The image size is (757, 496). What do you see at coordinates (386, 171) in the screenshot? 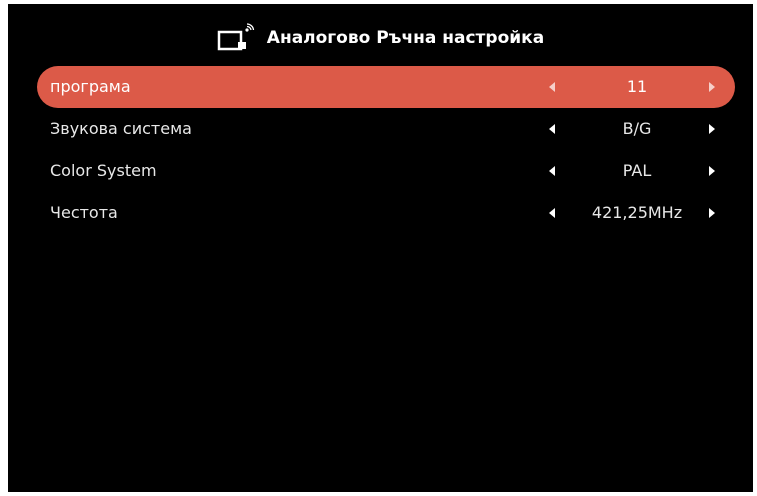
I see `menu-item-color-system: Color System PAL` at bounding box center [386, 171].